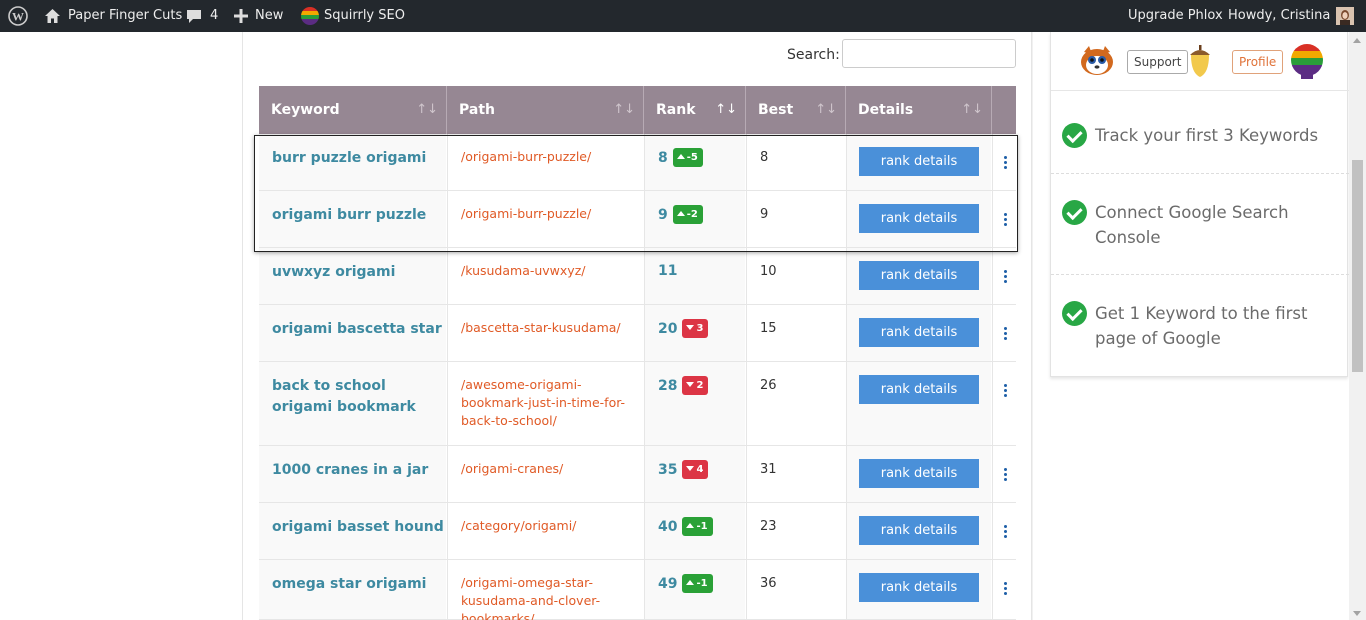 The width and height of the screenshot is (1366, 620). What do you see at coordinates (1357, 40) in the screenshot?
I see `scroll-up-icon` at bounding box center [1357, 40].